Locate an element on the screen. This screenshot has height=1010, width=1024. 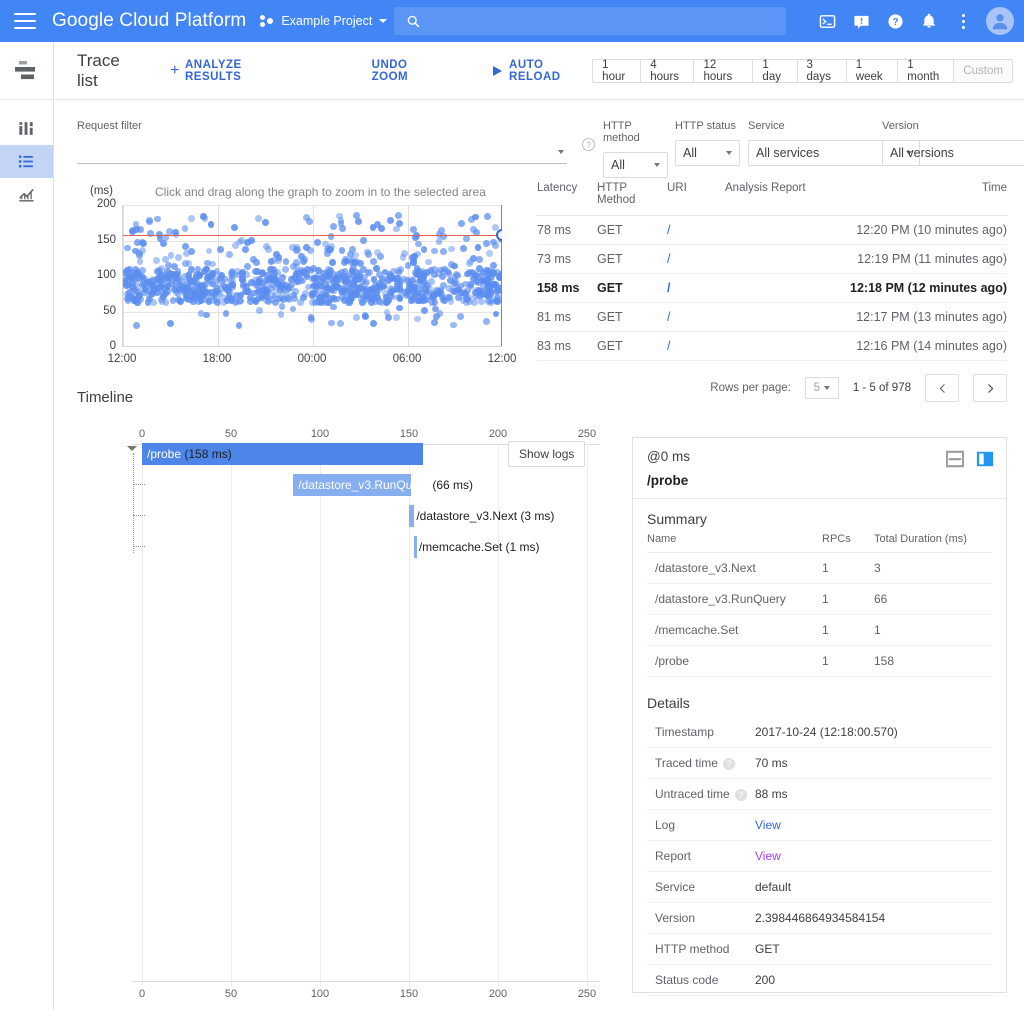
range-12-hours: 12 hours is located at coordinates (724, 70).